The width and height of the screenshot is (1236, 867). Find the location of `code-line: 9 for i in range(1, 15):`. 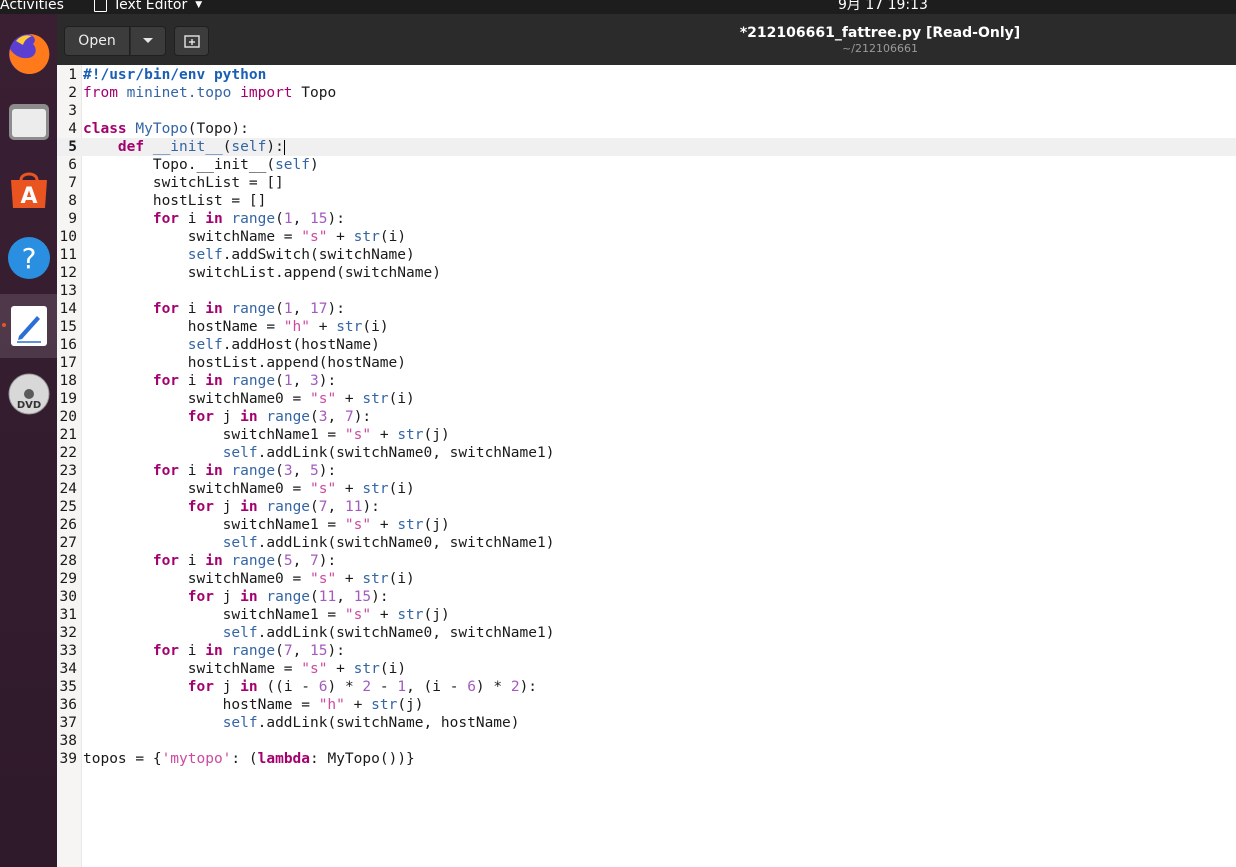

code-line: 9 for i in range(1, 15): is located at coordinates (646, 219).